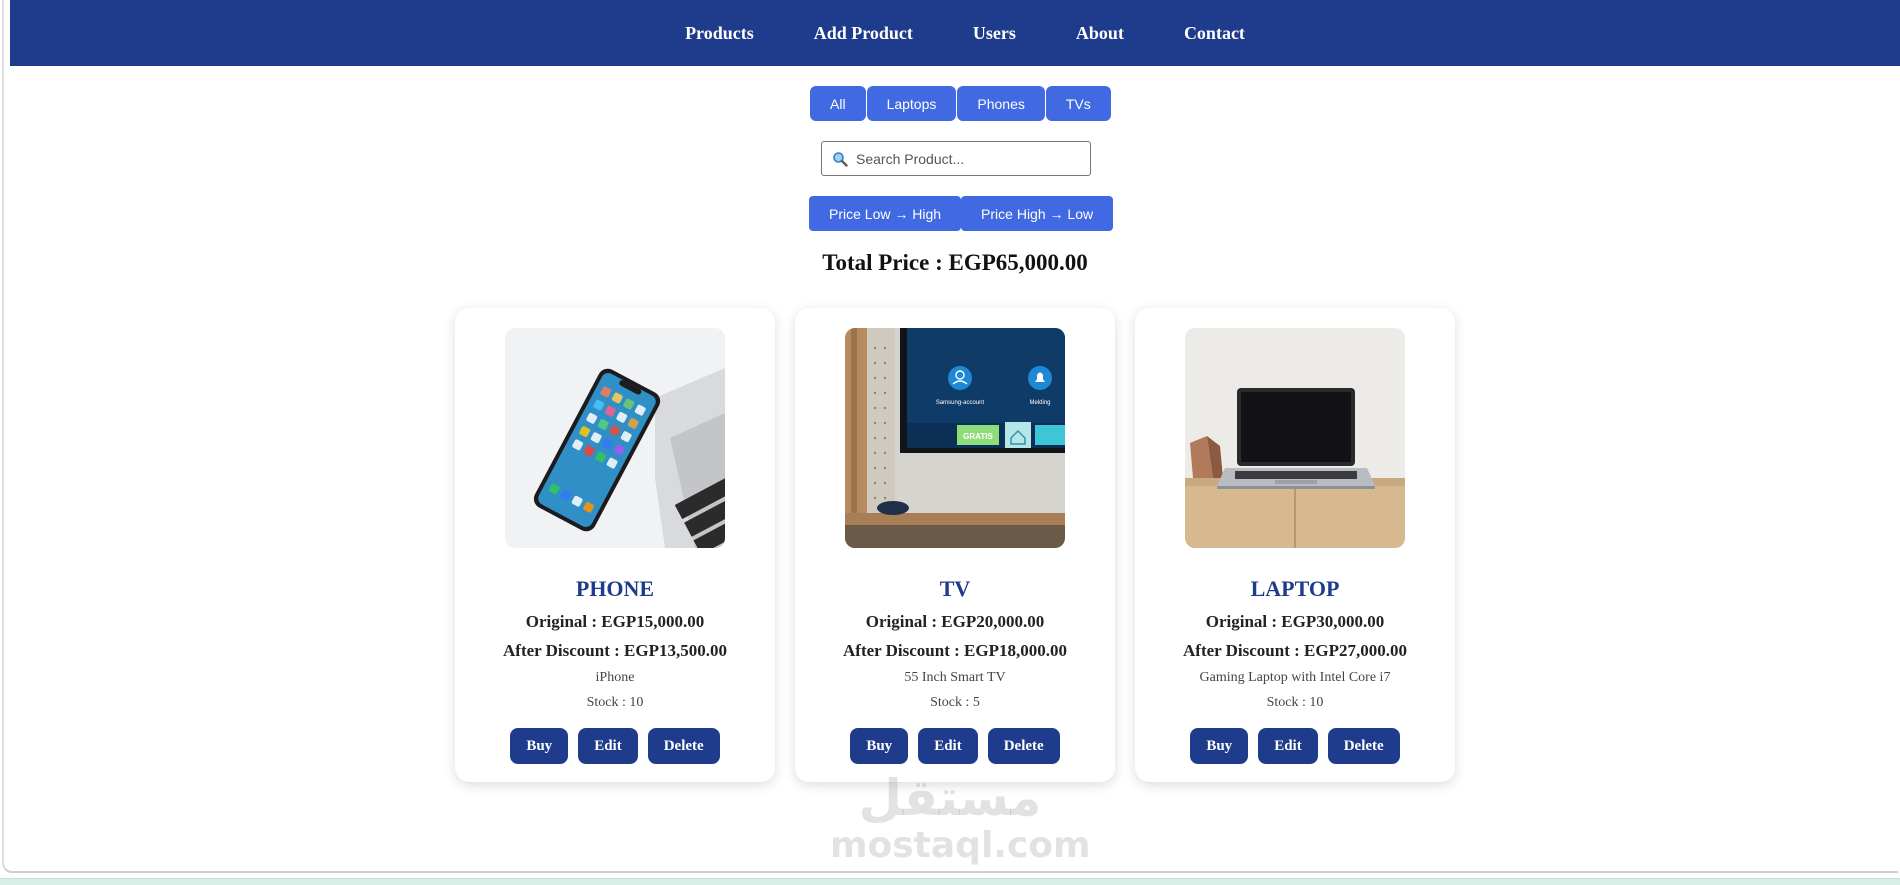  What do you see at coordinates (955, 262) in the screenshot?
I see `total-price: Total Price : EGP65,000.00` at bounding box center [955, 262].